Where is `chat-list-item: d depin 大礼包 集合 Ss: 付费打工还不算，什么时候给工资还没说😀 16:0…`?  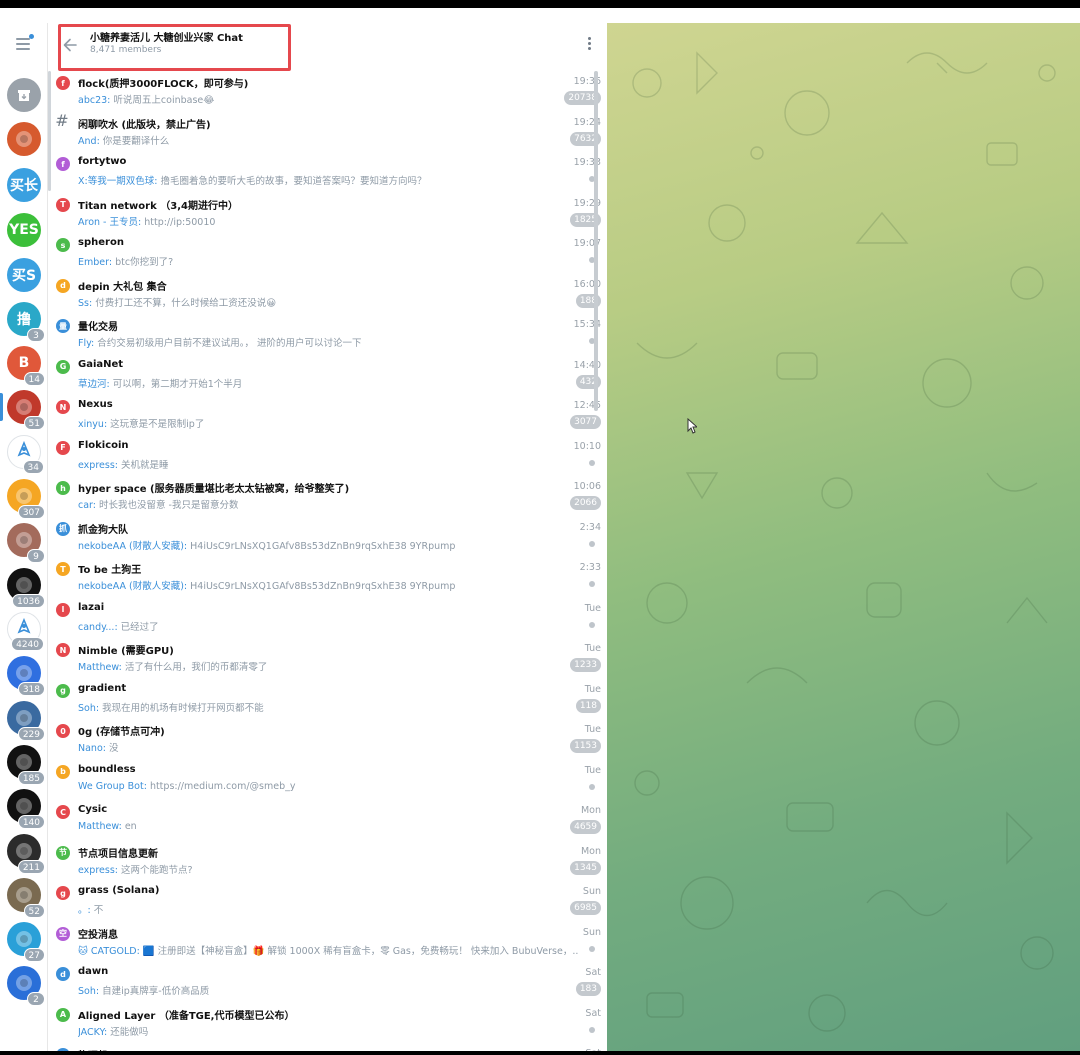 chat-list-item: d depin 大礼包 集合 Ss: 付费打工还不算，什么时候给工资还没说😀 16:0… is located at coordinates (327, 294).